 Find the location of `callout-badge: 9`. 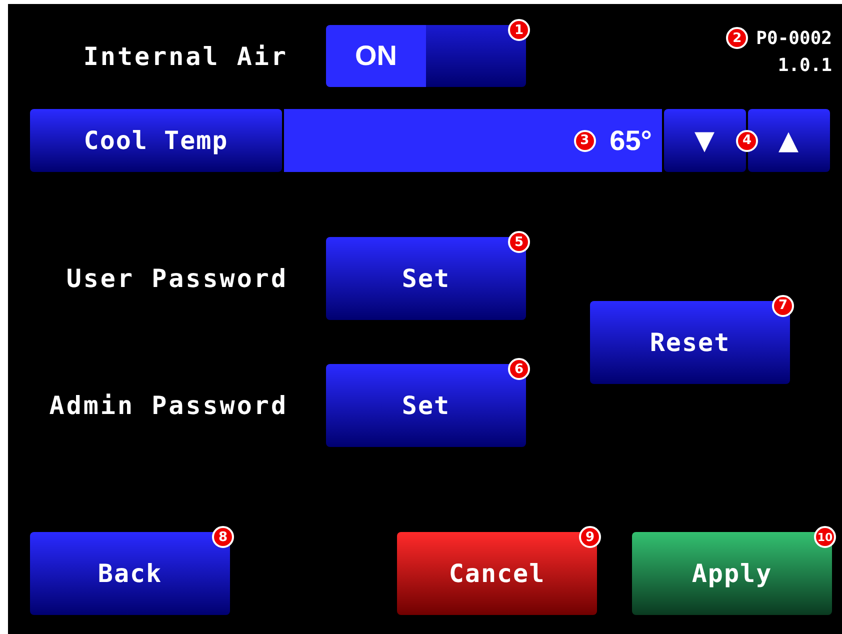

callout-badge: 9 is located at coordinates (590, 537).